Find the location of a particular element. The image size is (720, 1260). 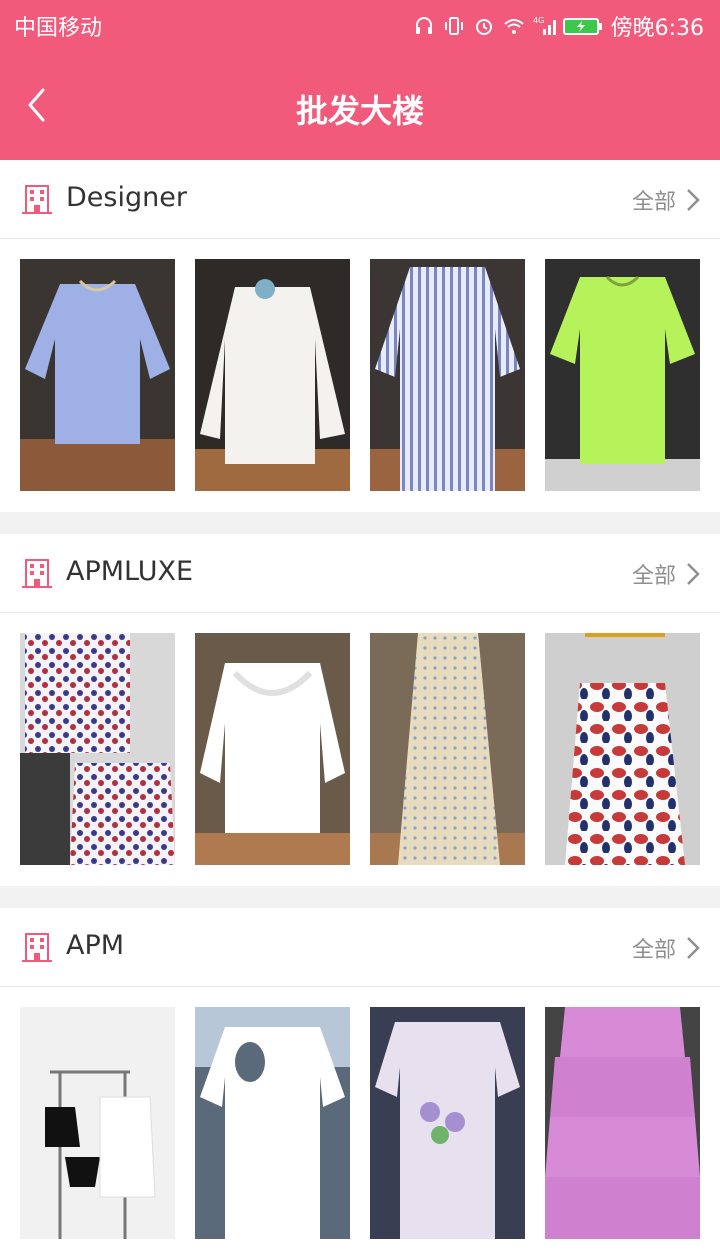

floral-maxi-dress-image is located at coordinates (447, 749).